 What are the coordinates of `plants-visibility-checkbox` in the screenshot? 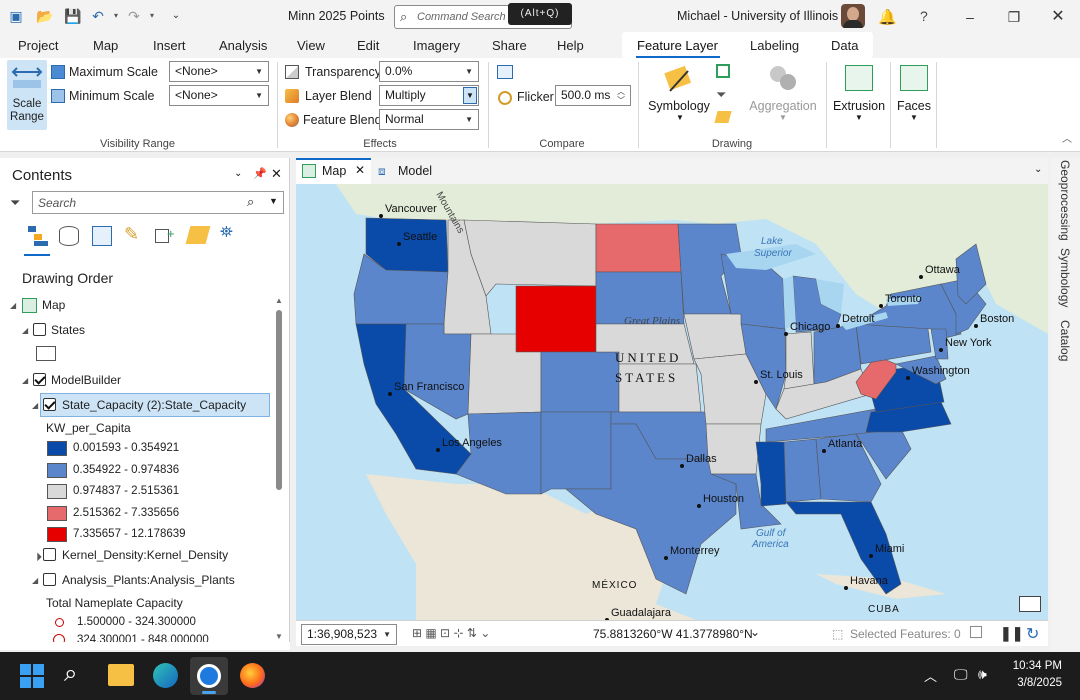 It's located at (49, 579).